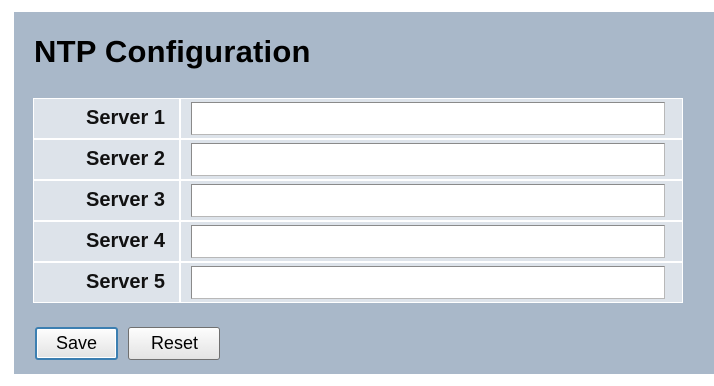 Image resolution: width=714 pixels, height=386 pixels. What do you see at coordinates (76, 343) in the screenshot?
I see `save-button: Save` at bounding box center [76, 343].